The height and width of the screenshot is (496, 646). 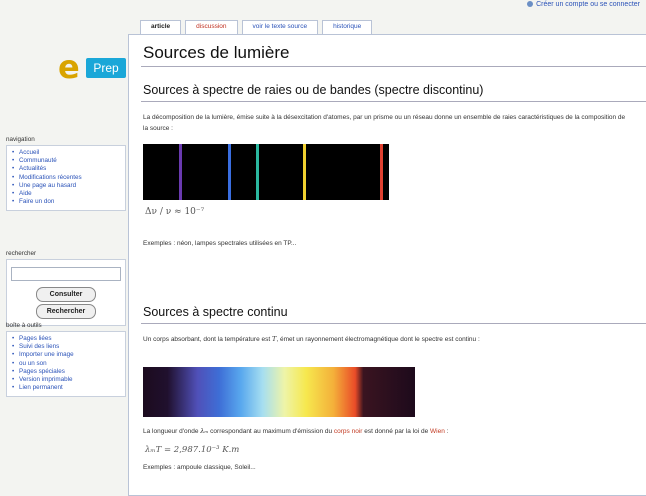 What do you see at coordinates (66, 311) in the screenshot?
I see `search-button: Rechercher` at bounding box center [66, 311].